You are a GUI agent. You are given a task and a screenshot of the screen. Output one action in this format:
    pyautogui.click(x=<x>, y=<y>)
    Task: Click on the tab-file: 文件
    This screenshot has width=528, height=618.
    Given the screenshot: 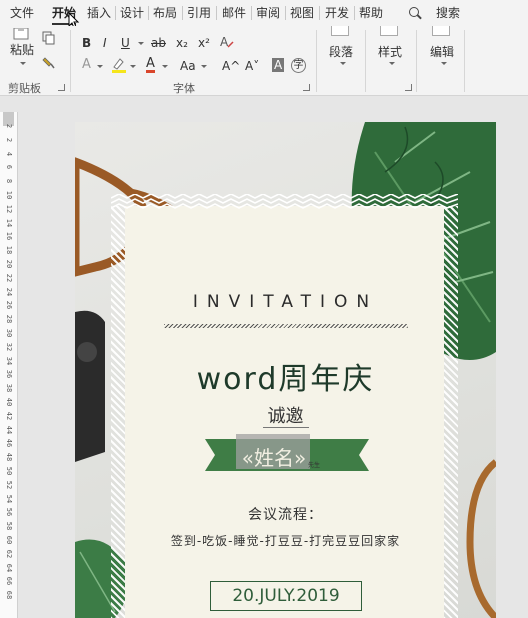 What is the action you would take?
    pyautogui.click(x=22, y=12)
    